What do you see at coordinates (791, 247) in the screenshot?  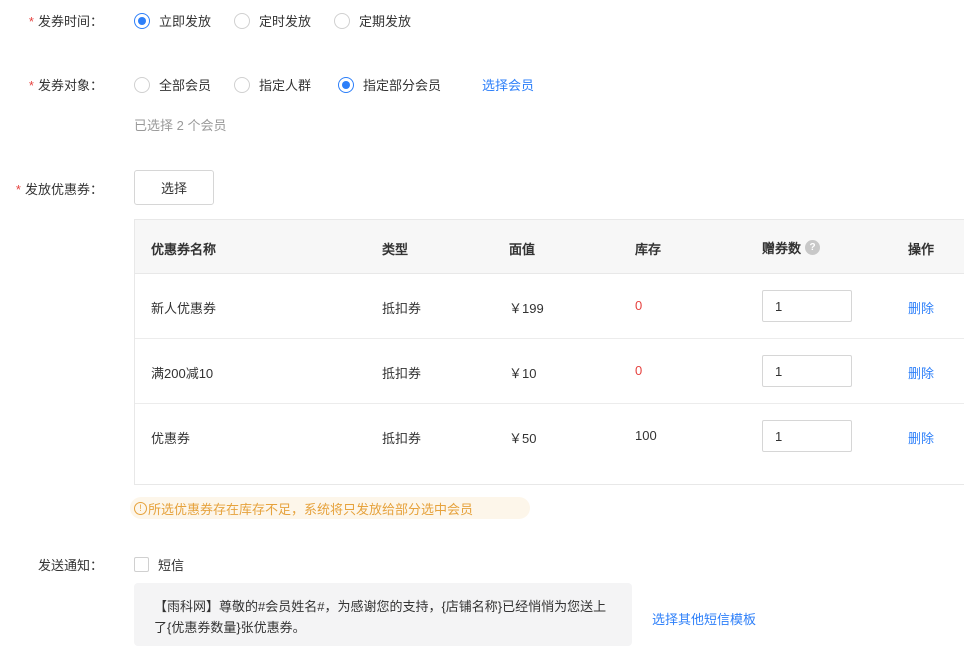 I see `col-gift-count: 赠券数?` at bounding box center [791, 247].